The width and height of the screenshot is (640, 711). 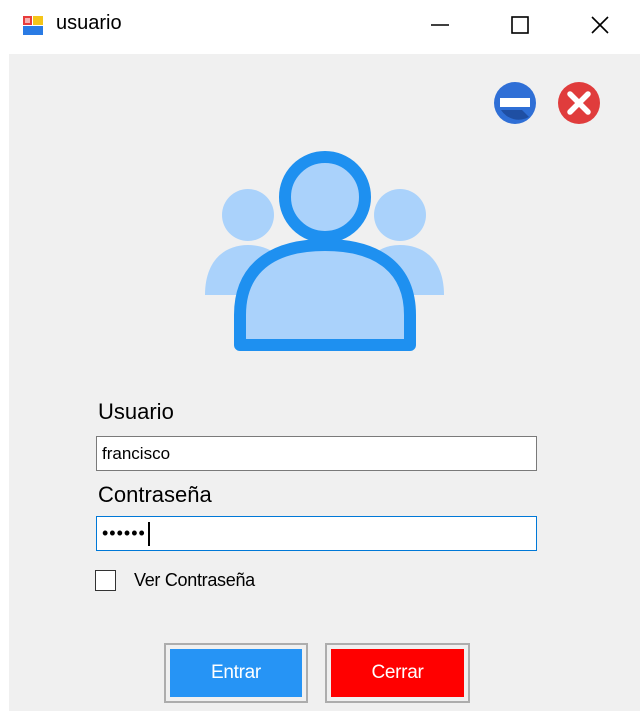 I want to click on close-circle-icon, so click(x=579, y=103).